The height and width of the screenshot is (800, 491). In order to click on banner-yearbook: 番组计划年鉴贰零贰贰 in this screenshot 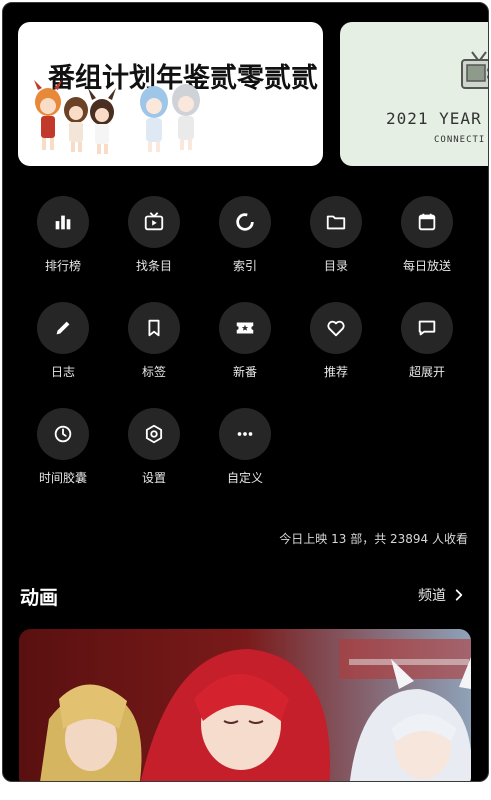, I will do `click(170, 94)`.